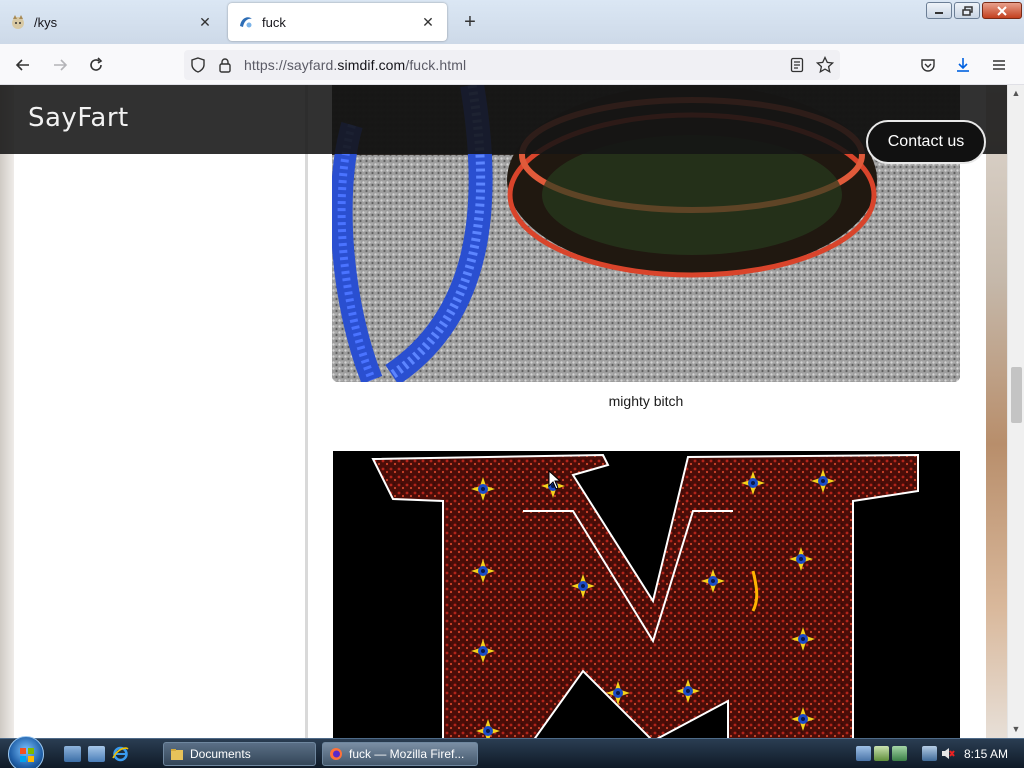 The height and width of the screenshot is (768, 1024). What do you see at coordinates (999, 65) in the screenshot?
I see `hamburger-menu-icon` at bounding box center [999, 65].